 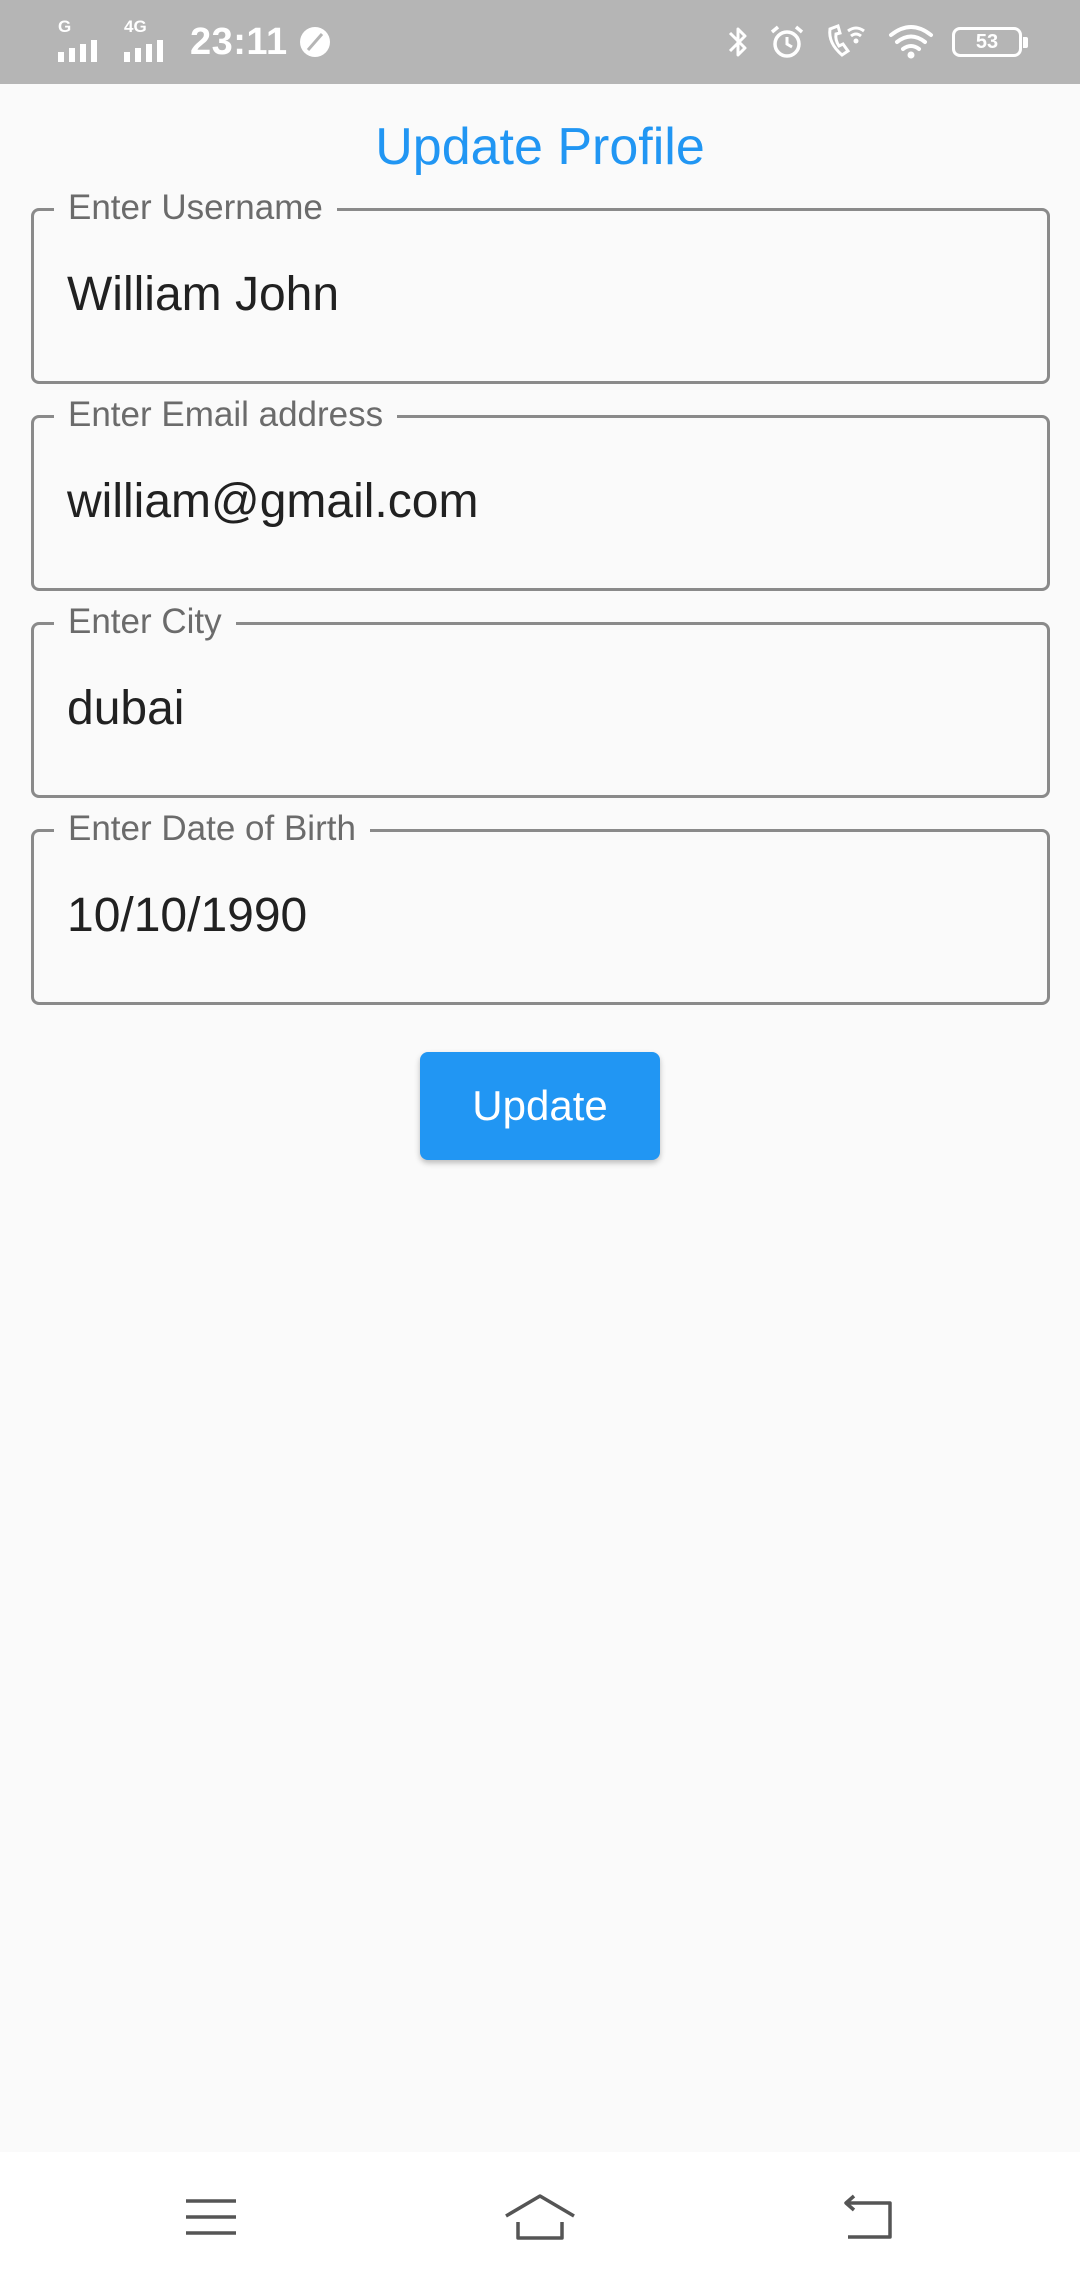 I want to click on status-time: 23:11, so click(x=239, y=41).